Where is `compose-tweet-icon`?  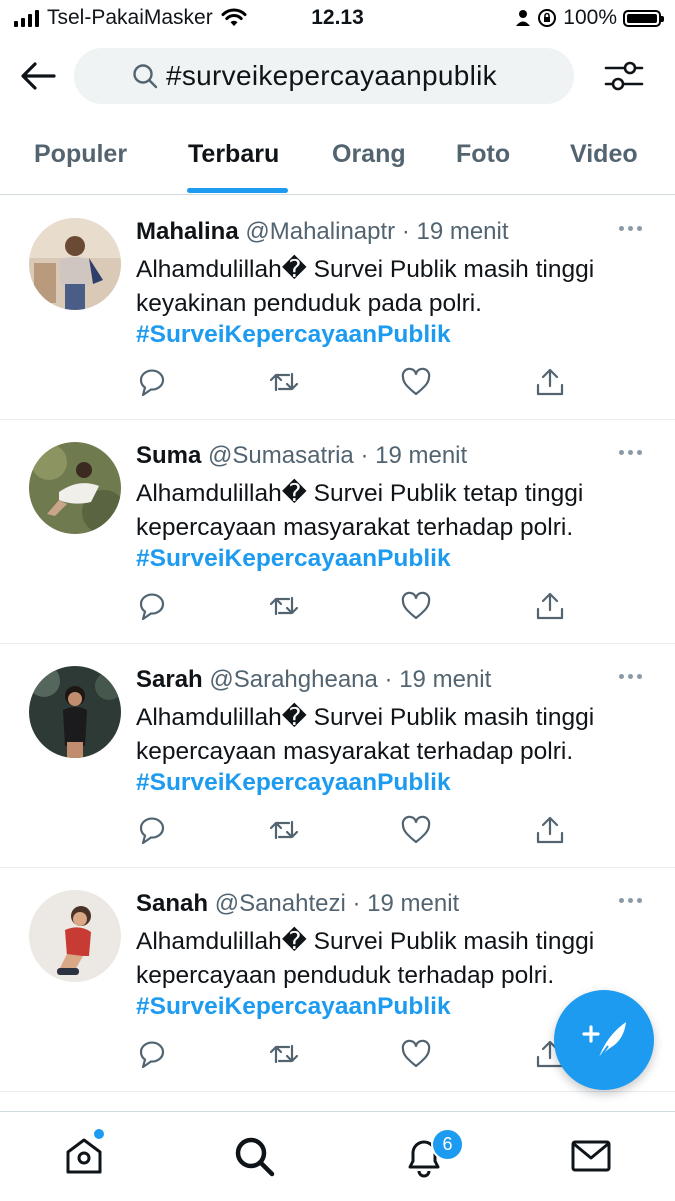
compose-tweet-icon is located at coordinates (604, 1041).